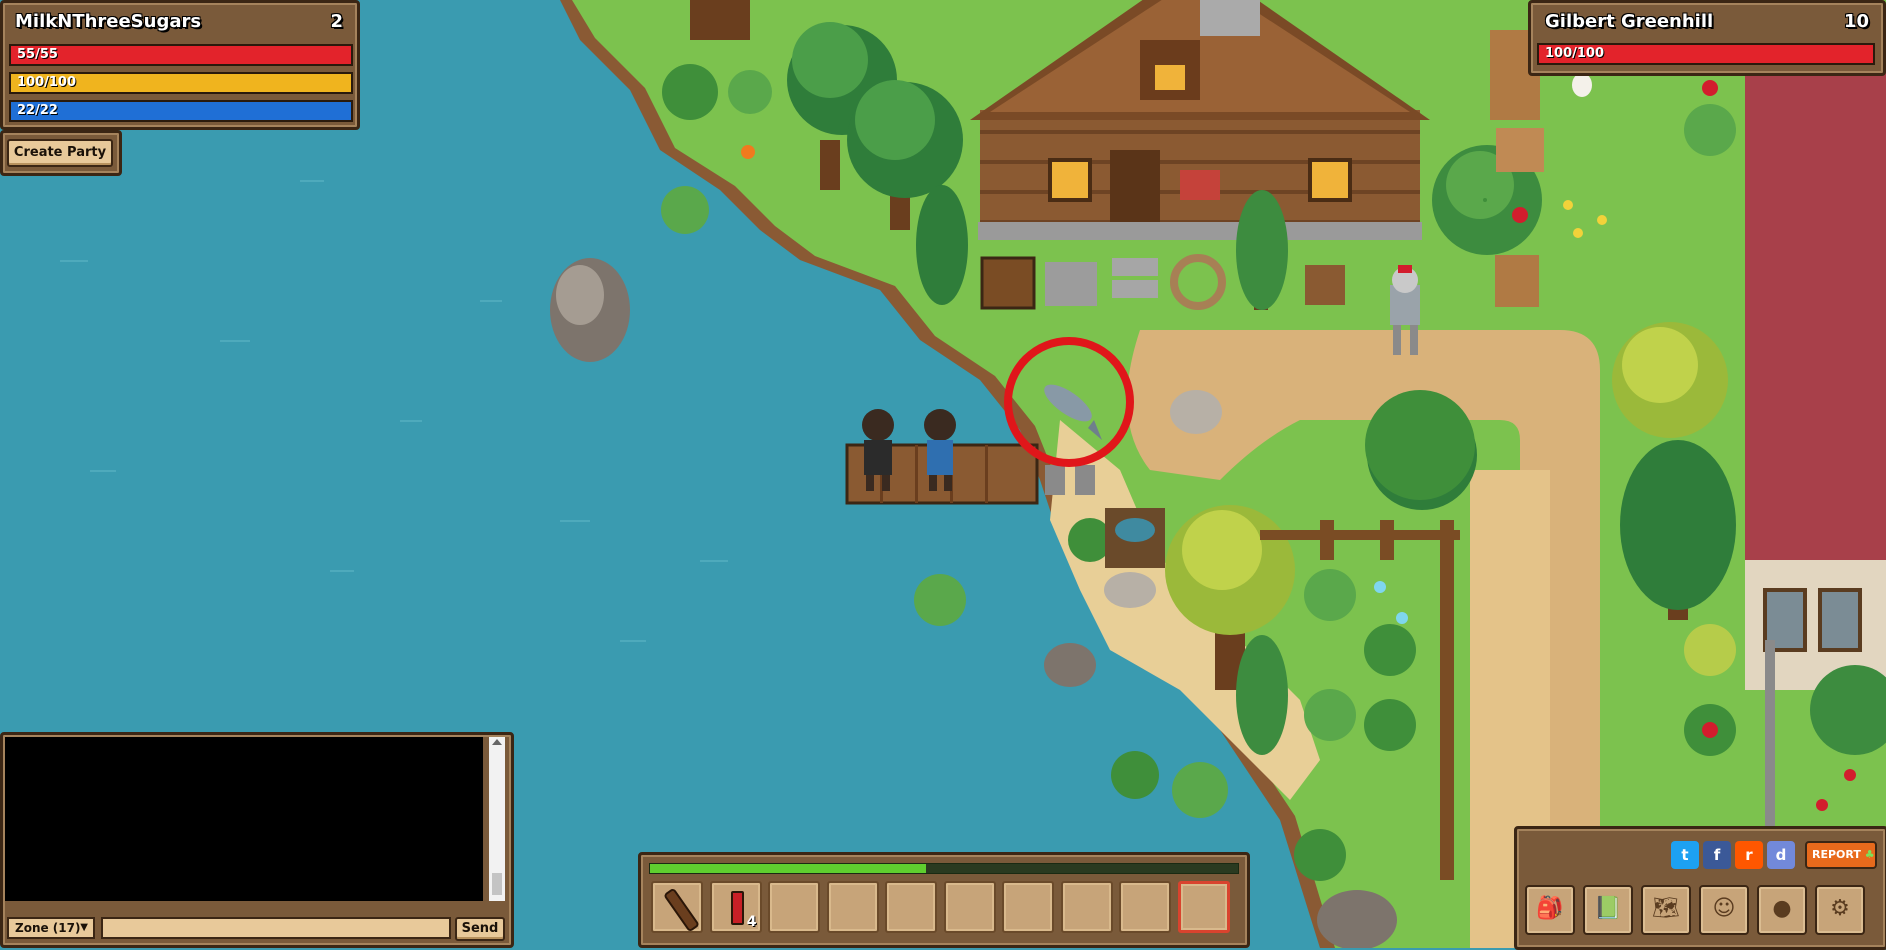 The width and height of the screenshot is (1886, 950). What do you see at coordinates (1856, 21) in the screenshot?
I see `target-level: 10` at bounding box center [1856, 21].